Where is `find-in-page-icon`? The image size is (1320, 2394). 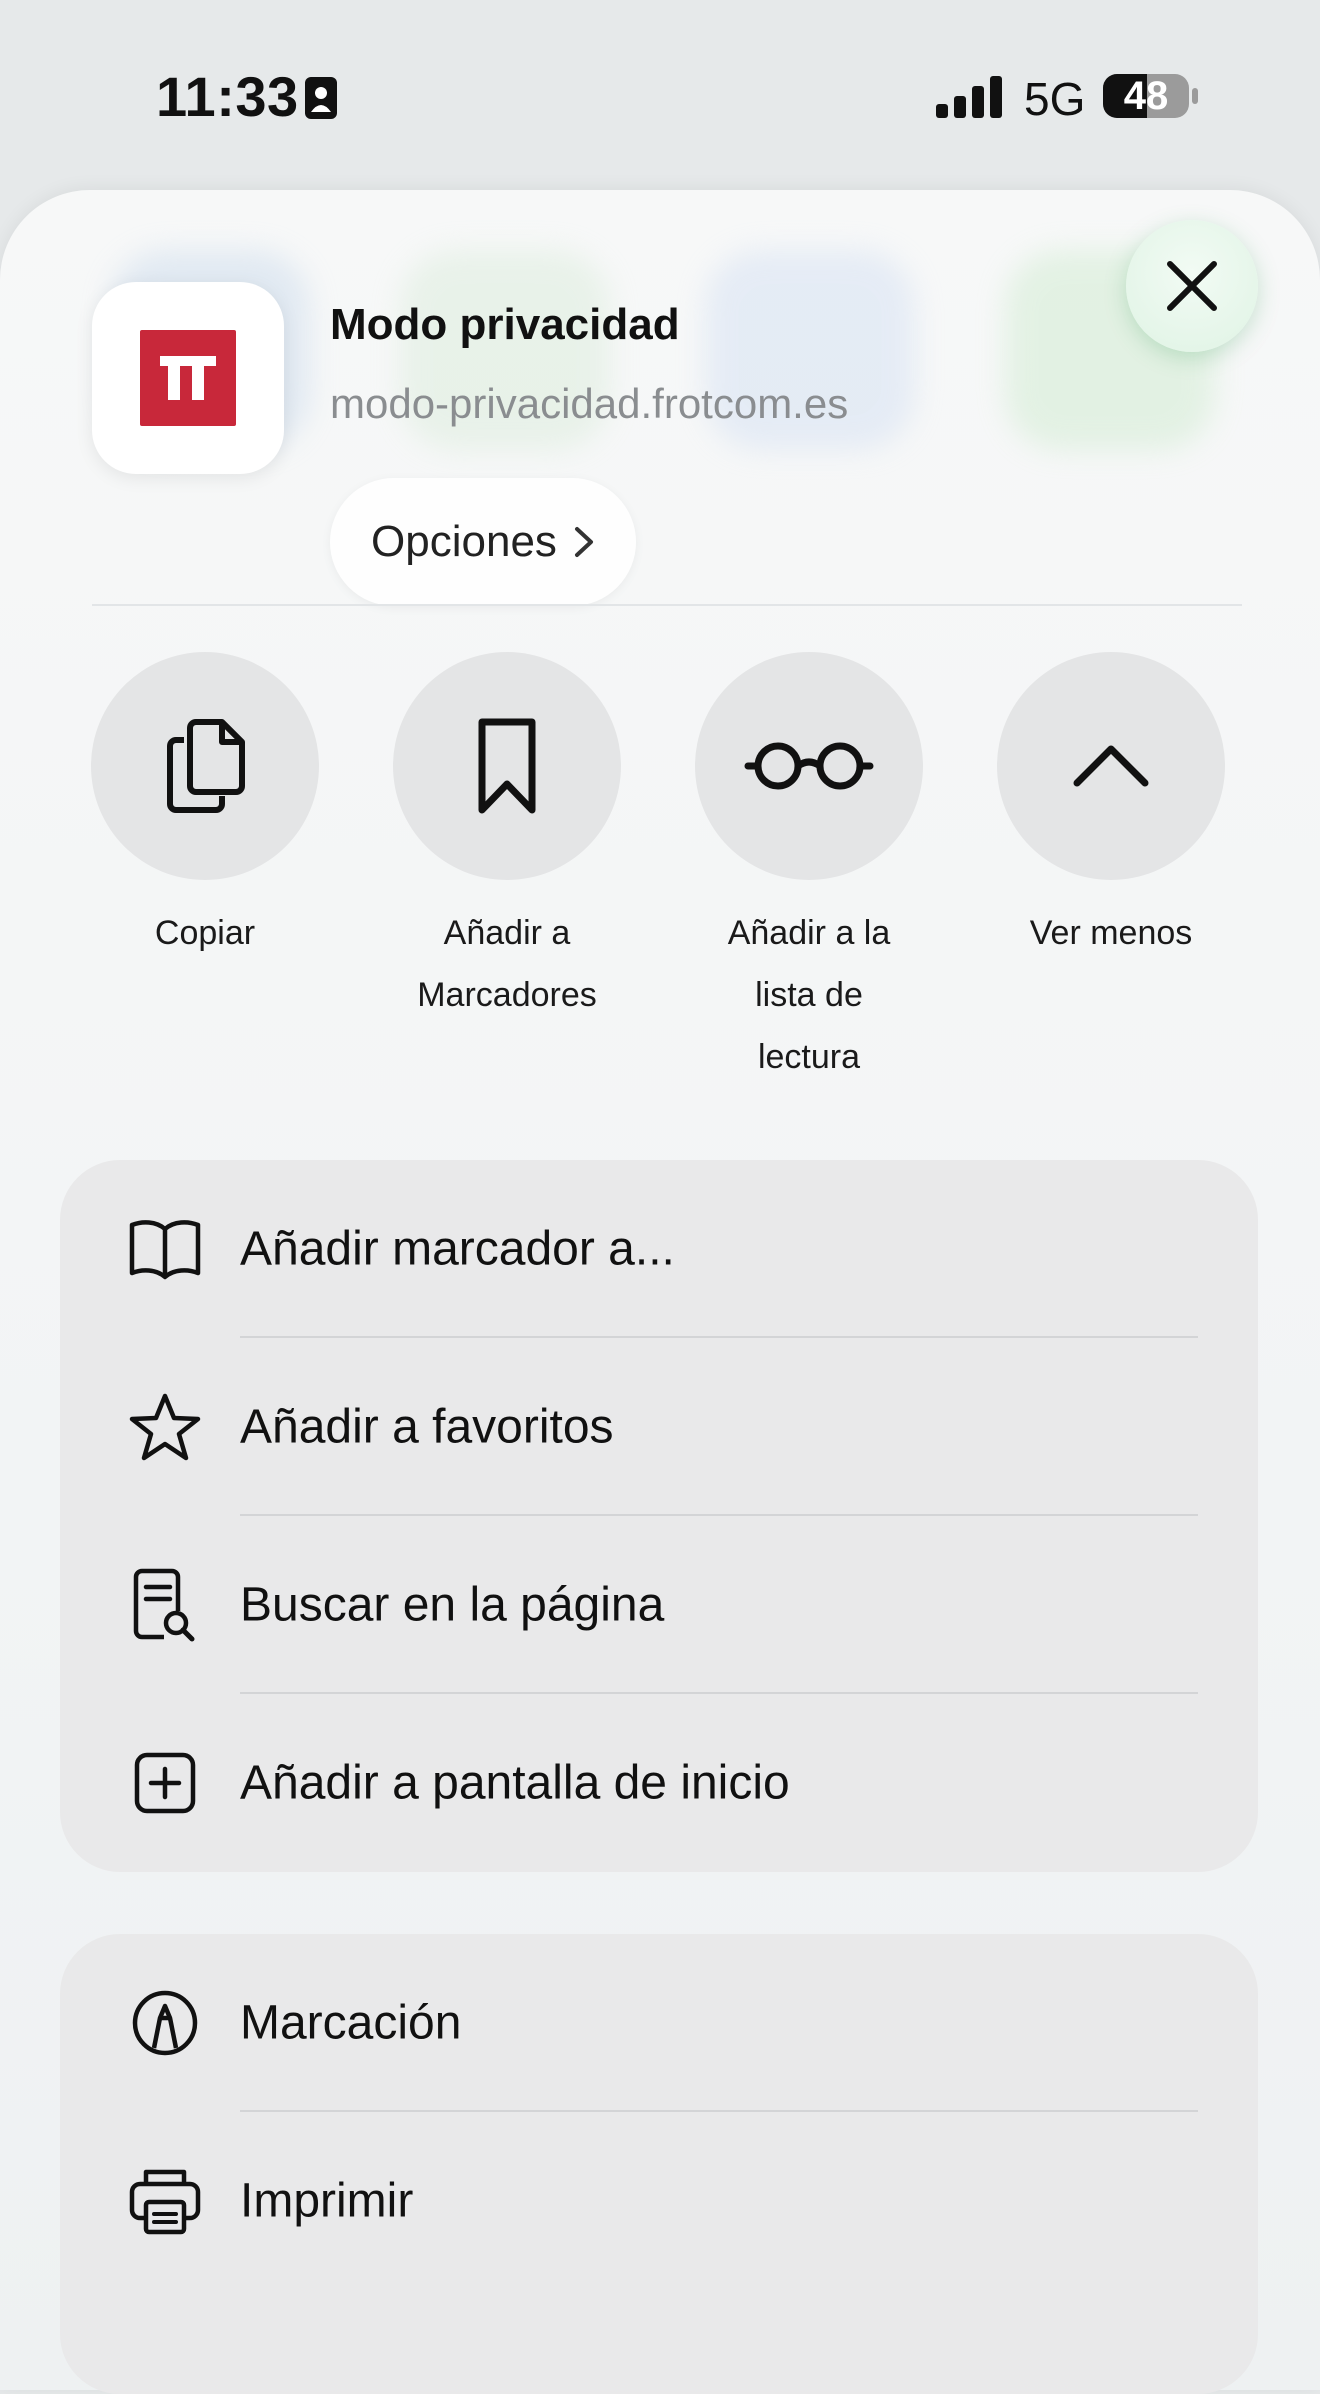 find-in-page-icon is located at coordinates (164, 1605).